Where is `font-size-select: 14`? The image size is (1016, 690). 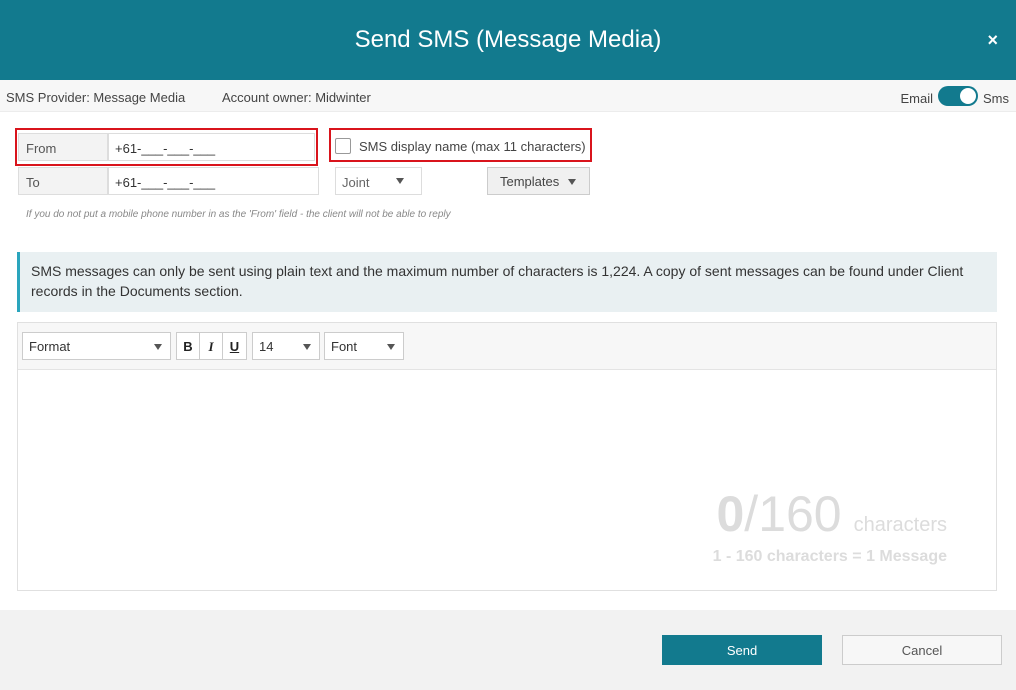 font-size-select: 14 is located at coordinates (286, 346).